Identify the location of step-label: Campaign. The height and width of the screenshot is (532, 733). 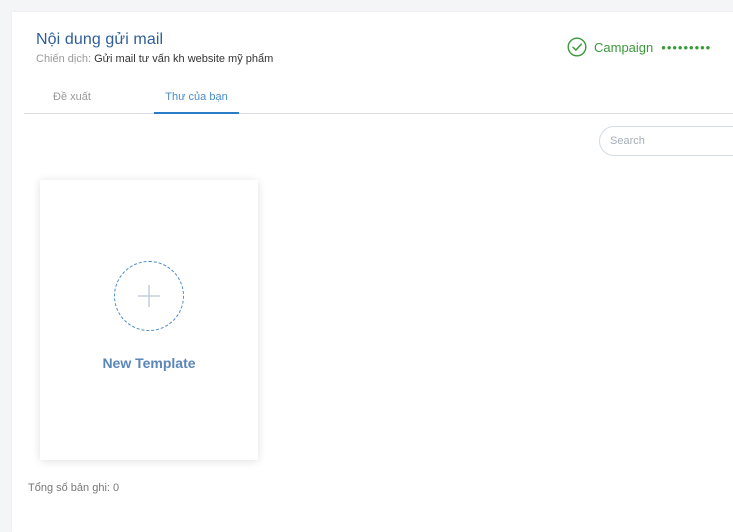
(624, 47).